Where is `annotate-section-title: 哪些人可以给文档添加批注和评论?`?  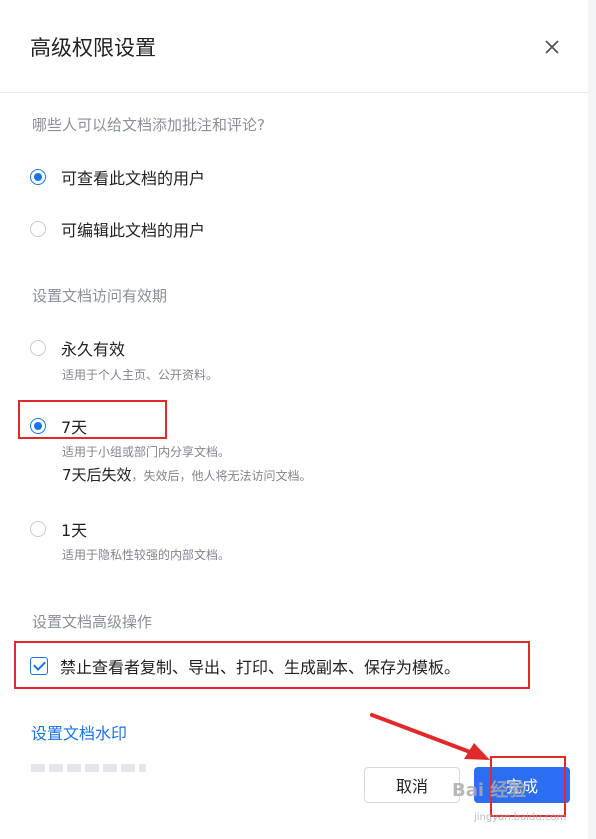
annotate-section-title: 哪些人可以给文档添加批注和评论? is located at coordinates (148, 125).